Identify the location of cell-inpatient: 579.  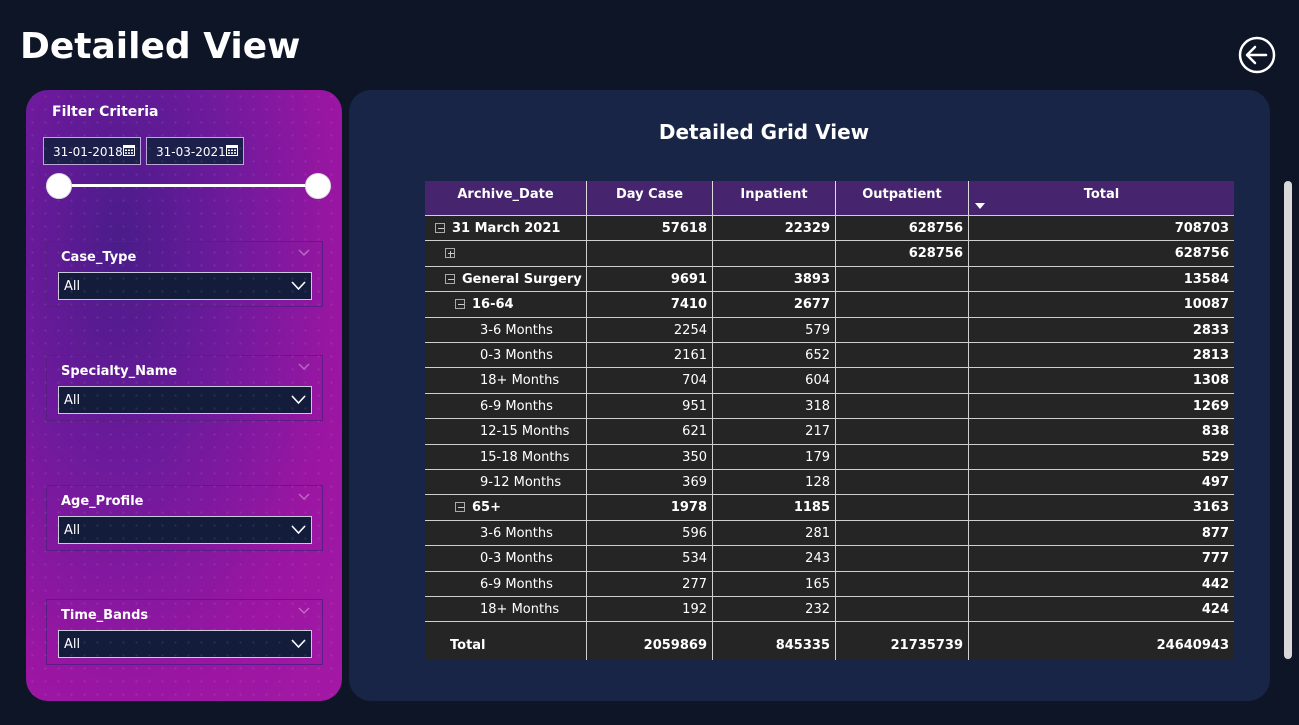
(774, 330).